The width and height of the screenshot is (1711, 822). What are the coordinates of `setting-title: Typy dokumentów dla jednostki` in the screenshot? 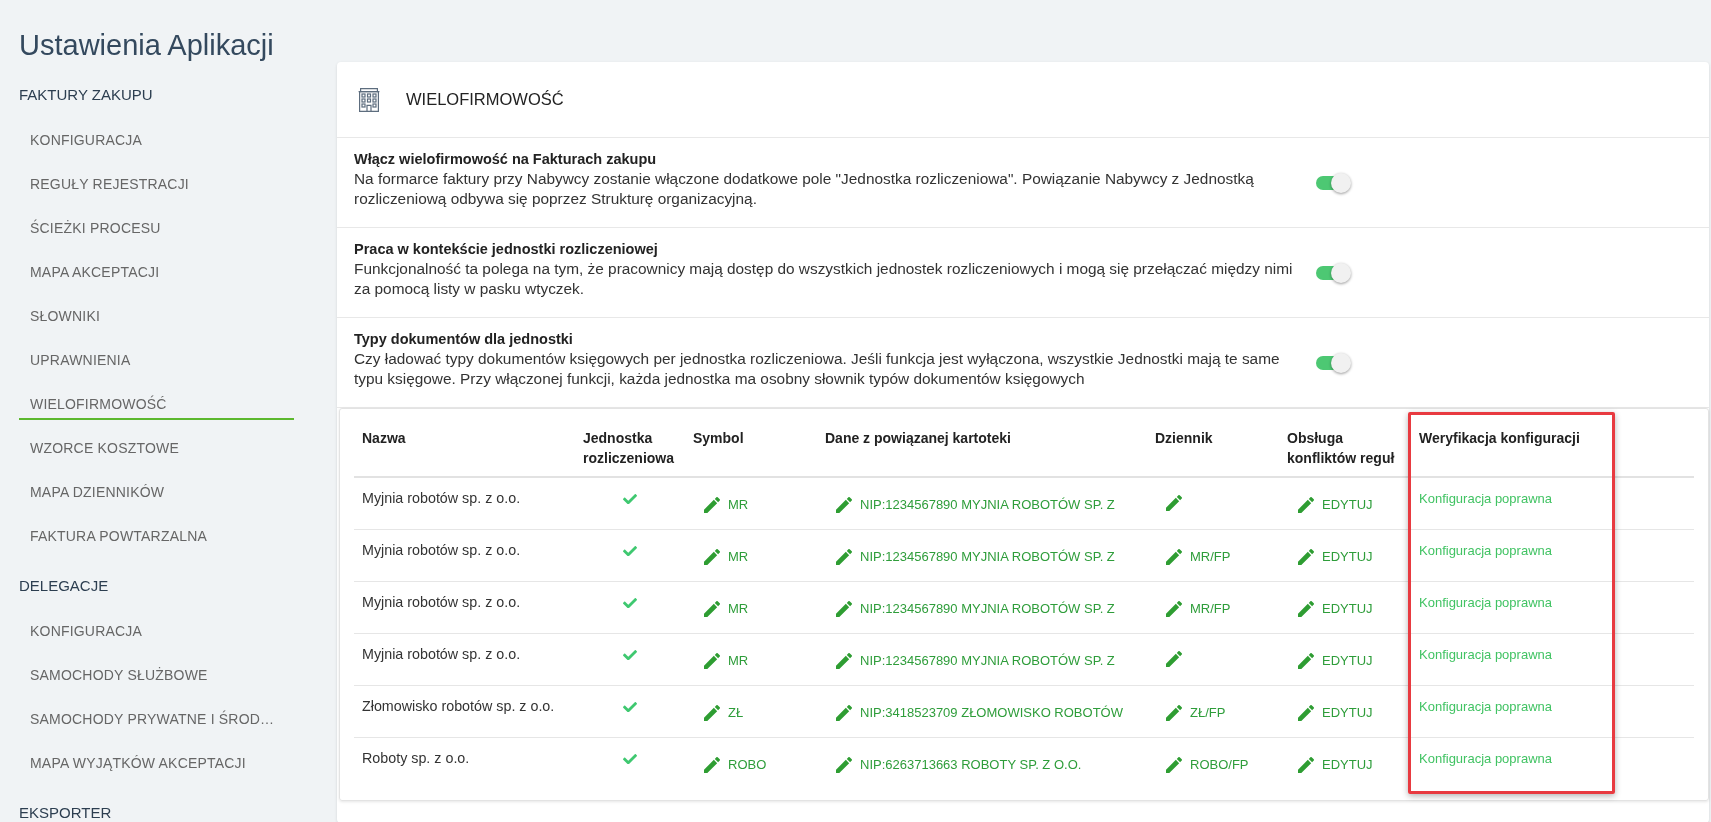 It's located at (464, 339).